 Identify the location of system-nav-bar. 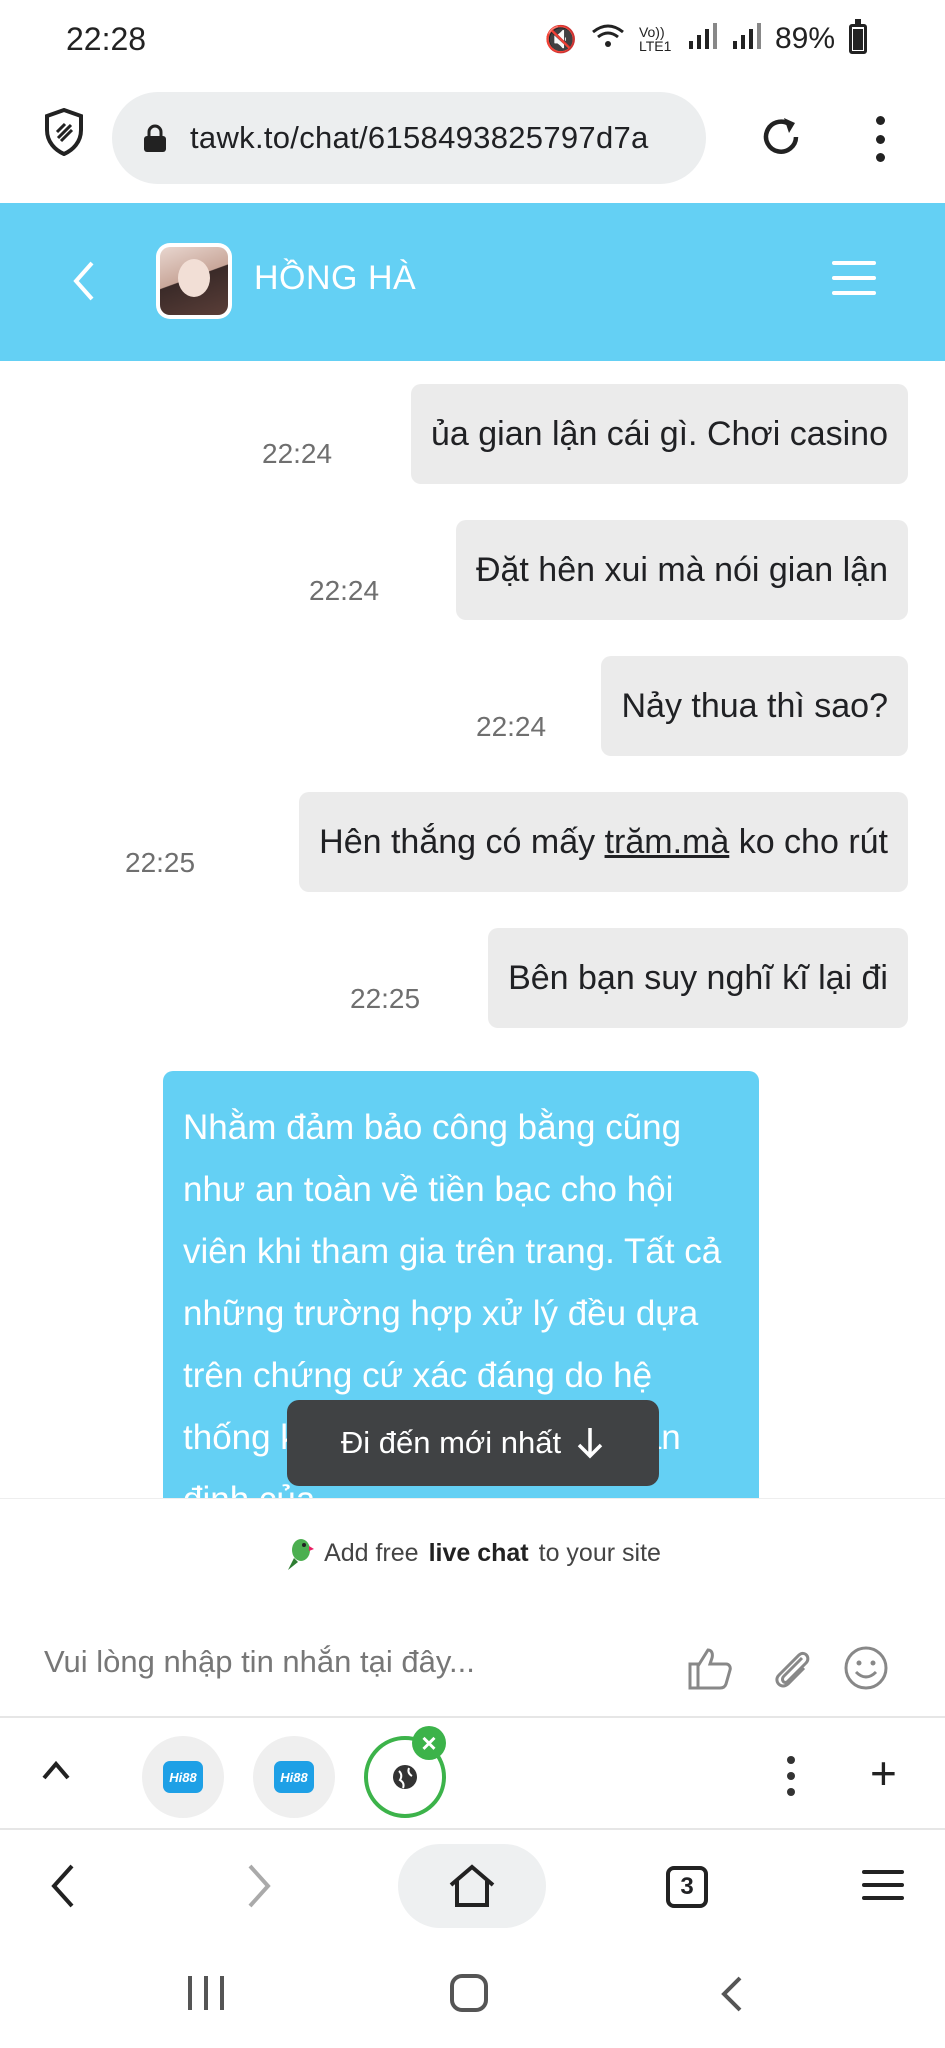
(472, 1993).